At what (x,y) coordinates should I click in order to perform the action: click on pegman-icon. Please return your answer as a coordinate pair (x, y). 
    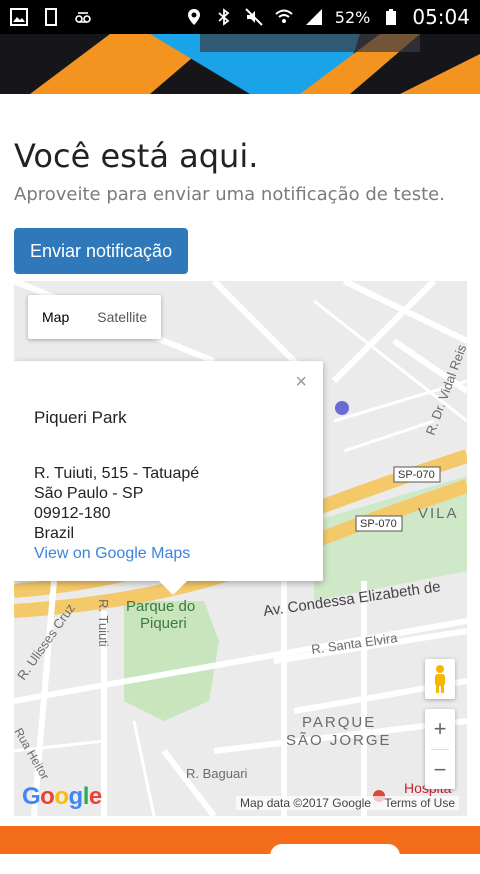
    Looking at the image, I should click on (440, 679).